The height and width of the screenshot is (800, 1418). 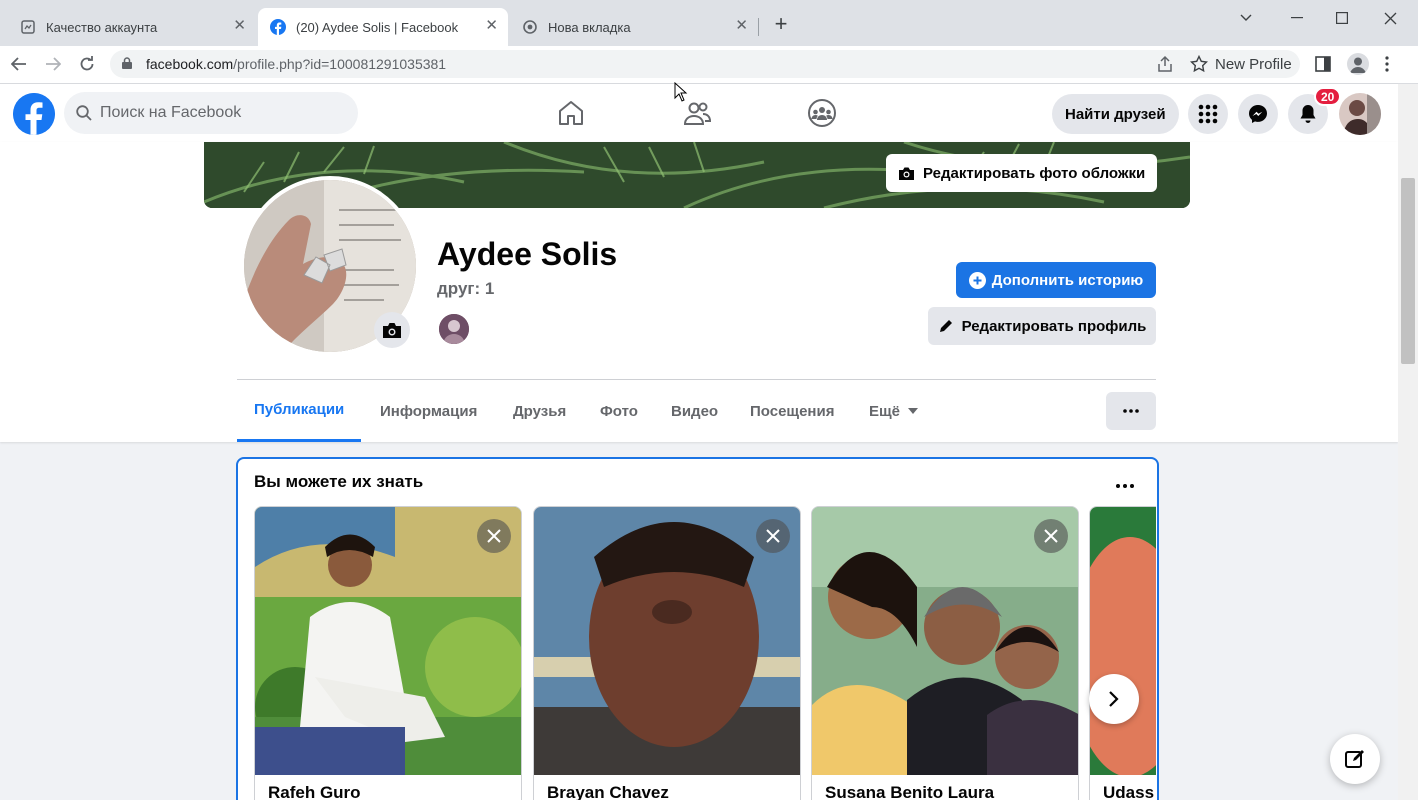 What do you see at coordinates (694, 411) in the screenshot?
I see `tab-videos: Видео` at bounding box center [694, 411].